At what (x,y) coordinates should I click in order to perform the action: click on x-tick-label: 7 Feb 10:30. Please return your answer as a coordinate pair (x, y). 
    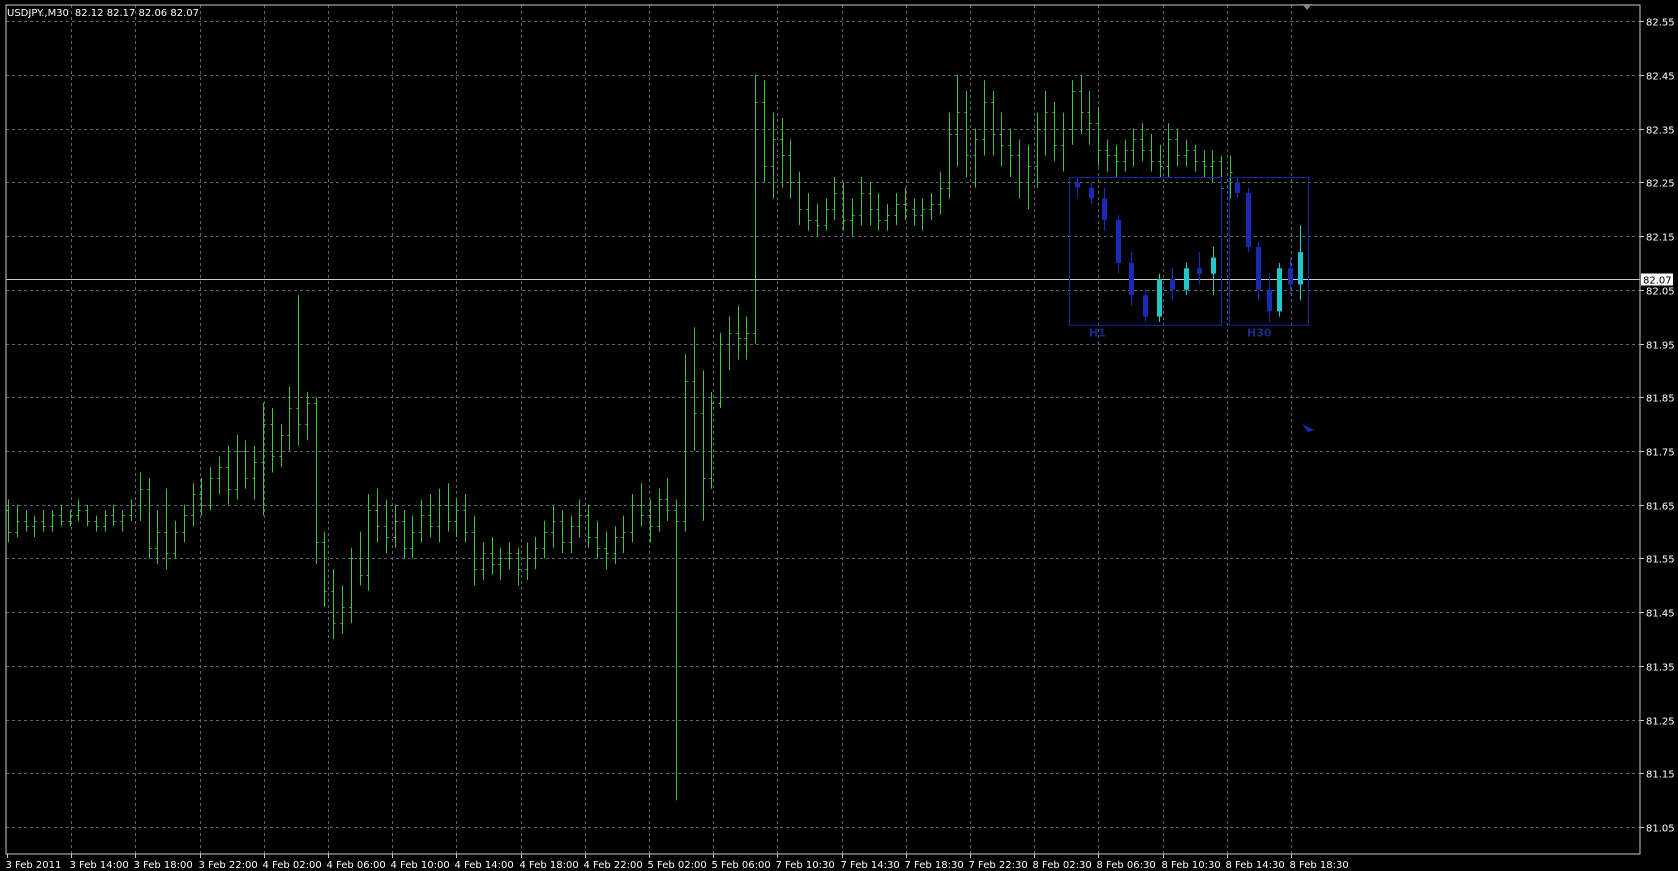
    Looking at the image, I should click on (805, 865).